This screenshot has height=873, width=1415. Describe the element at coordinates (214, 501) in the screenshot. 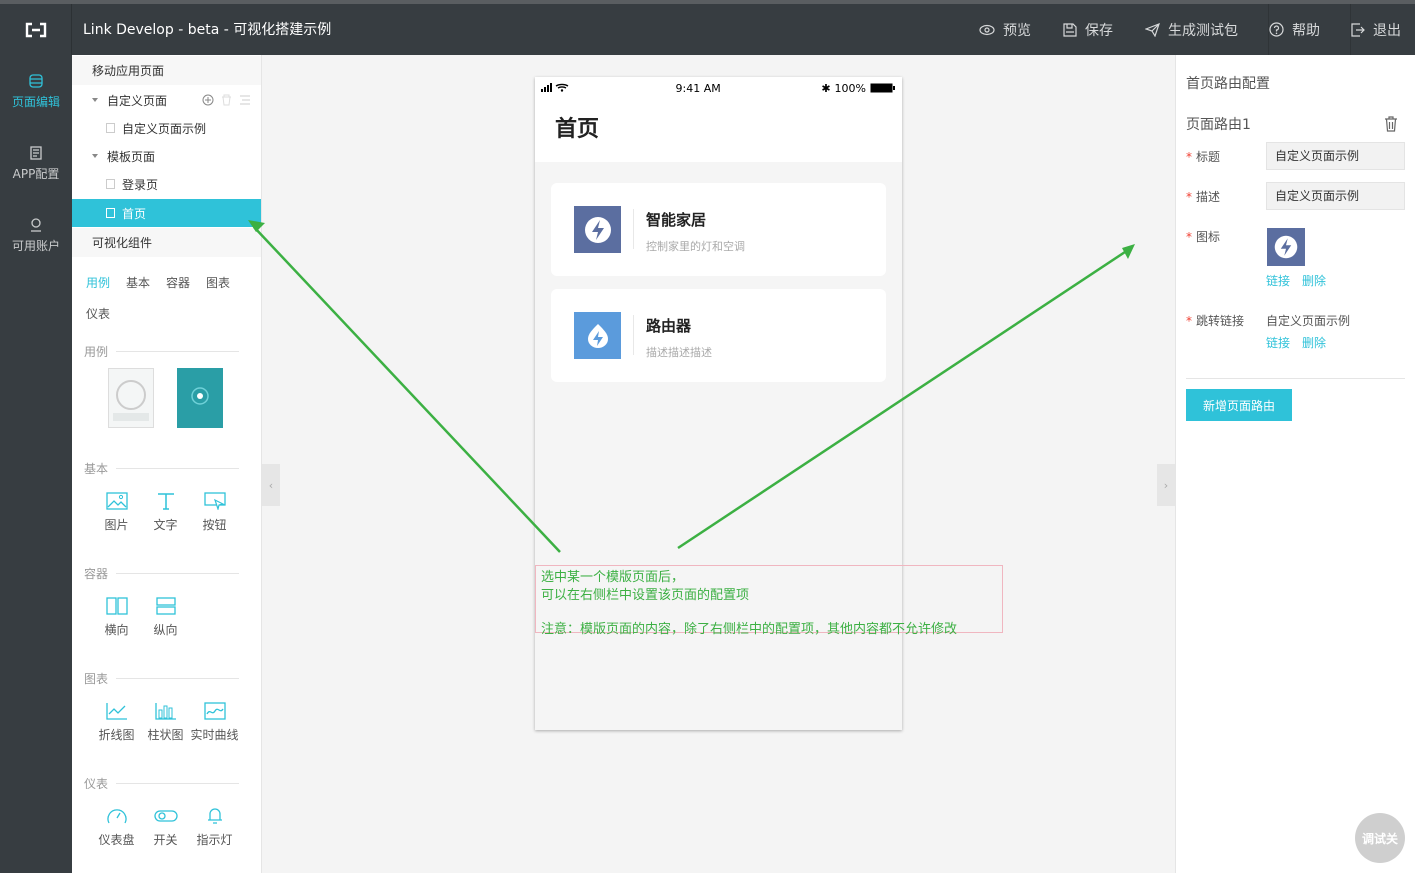

I see `button-icon` at that location.